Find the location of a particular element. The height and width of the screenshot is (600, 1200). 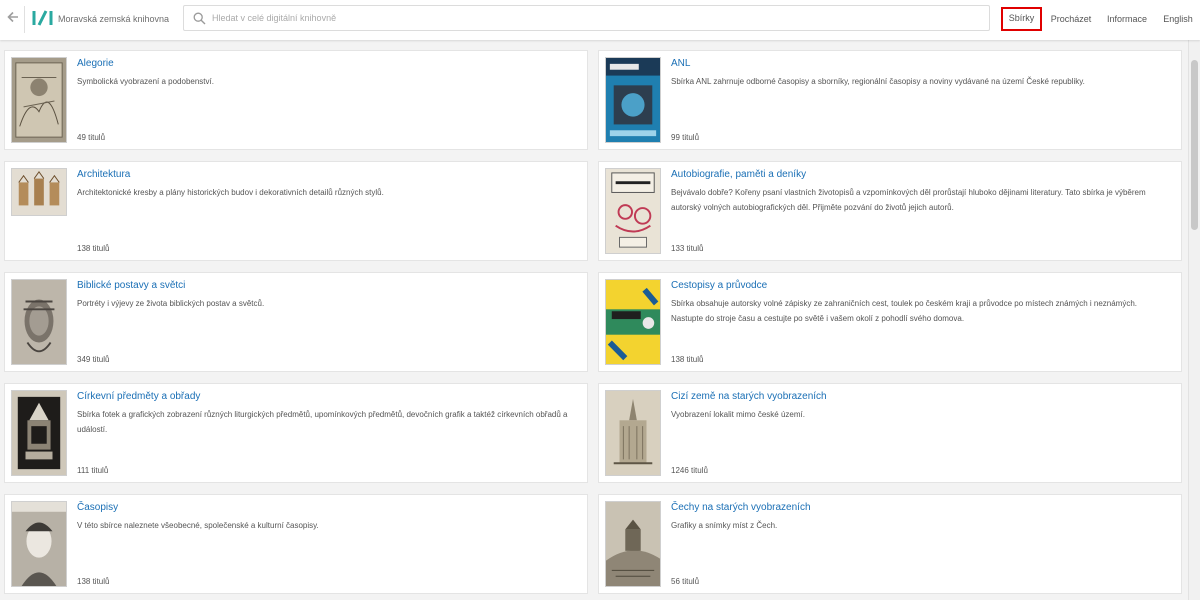

search-box is located at coordinates (586, 18).